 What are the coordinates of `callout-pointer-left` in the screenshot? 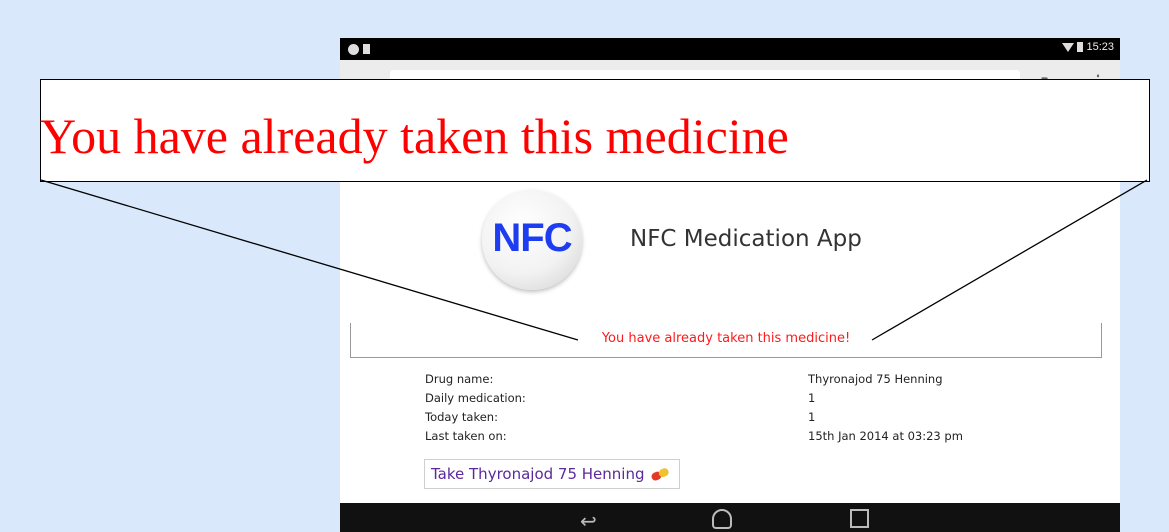 It's located at (309, 260).